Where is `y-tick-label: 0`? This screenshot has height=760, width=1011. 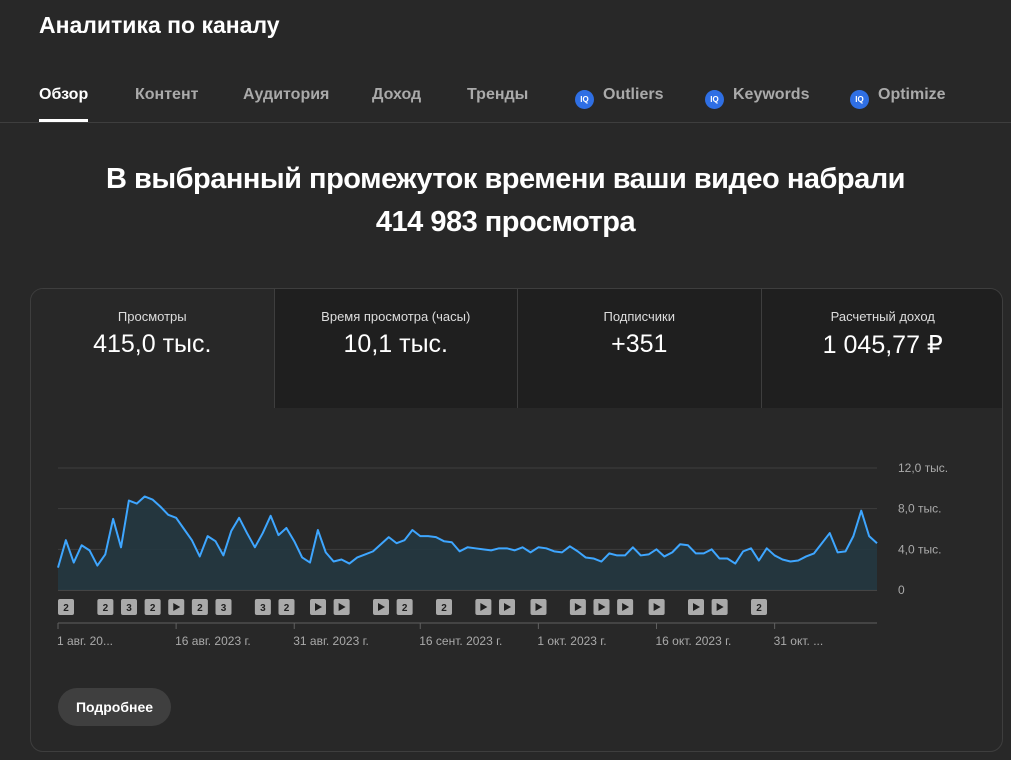 y-tick-label: 0 is located at coordinates (901, 590).